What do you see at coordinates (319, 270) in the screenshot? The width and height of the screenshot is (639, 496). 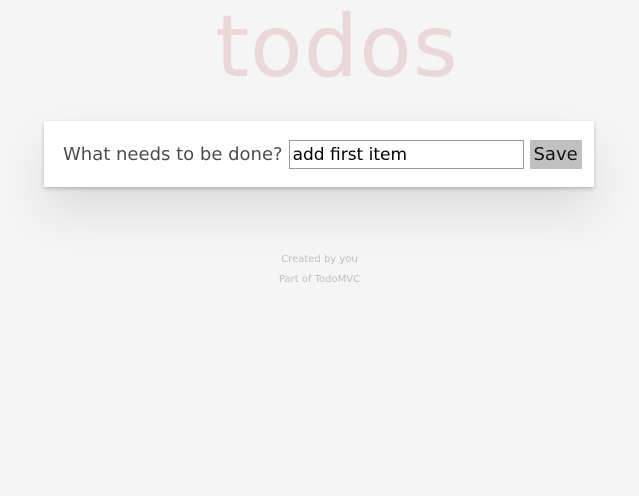 I see `info-footer: Created by you Part of TodoMVC` at bounding box center [319, 270].